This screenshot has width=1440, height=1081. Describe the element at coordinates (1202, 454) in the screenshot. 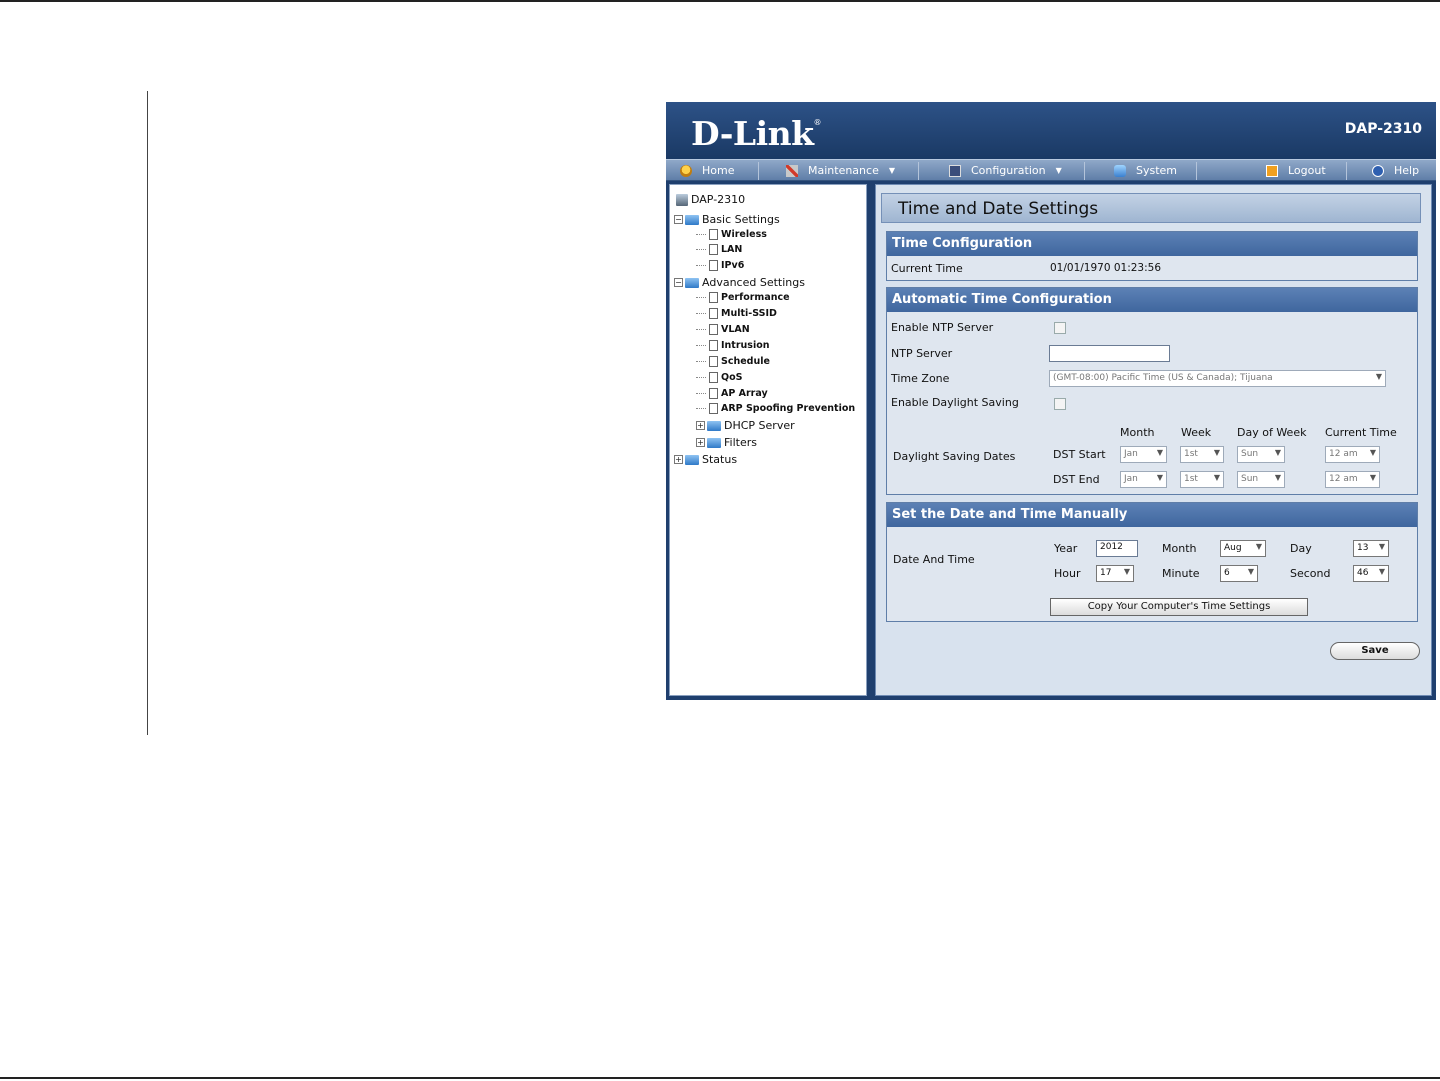

I see `dst-start-week-select: 1st ▼` at that location.